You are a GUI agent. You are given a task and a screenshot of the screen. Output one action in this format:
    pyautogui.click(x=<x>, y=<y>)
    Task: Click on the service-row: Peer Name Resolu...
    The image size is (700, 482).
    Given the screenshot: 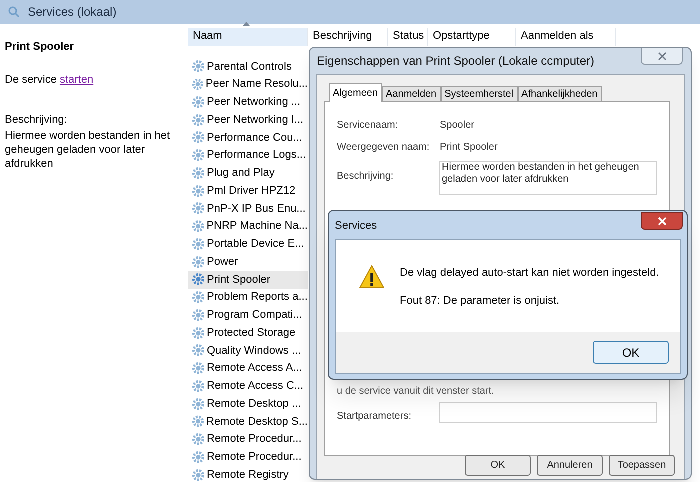 What is the action you would take?
    pyautogui.click(x=248, y=85)
    